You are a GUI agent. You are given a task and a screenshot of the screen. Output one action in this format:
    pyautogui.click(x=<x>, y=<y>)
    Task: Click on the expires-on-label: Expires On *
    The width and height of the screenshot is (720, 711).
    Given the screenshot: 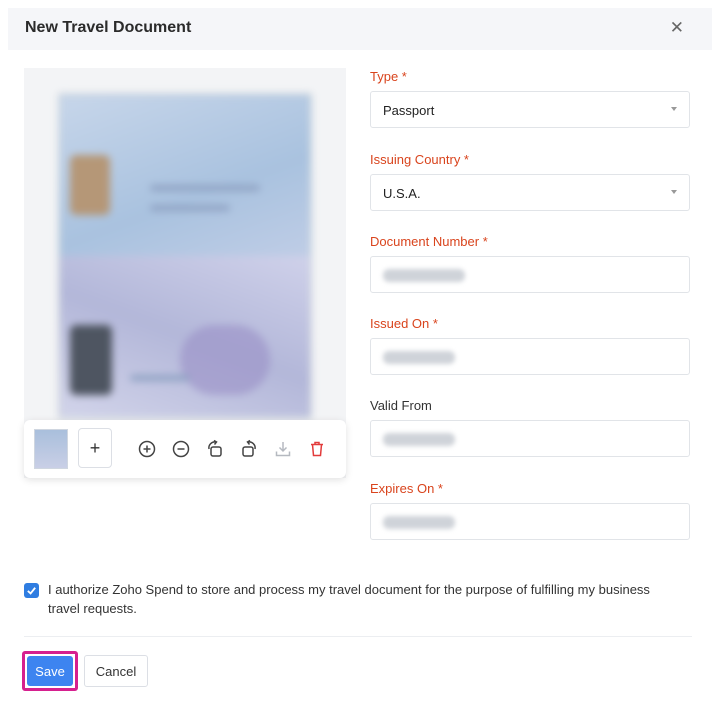 What is the action you would take?
    pyautogui.click(x=406, y=488)
    